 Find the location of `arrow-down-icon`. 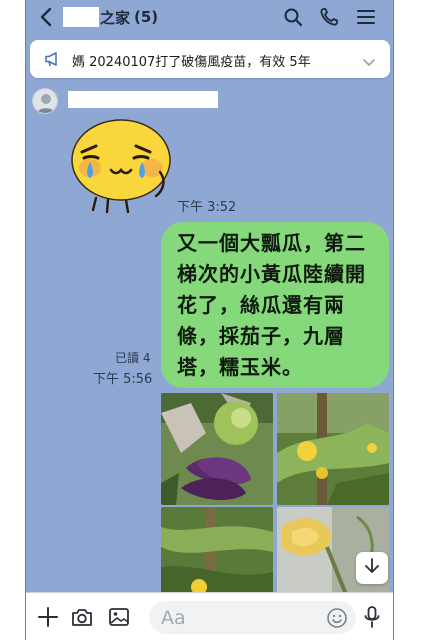

arrow-down-icon is located at coordinates (372, 568).